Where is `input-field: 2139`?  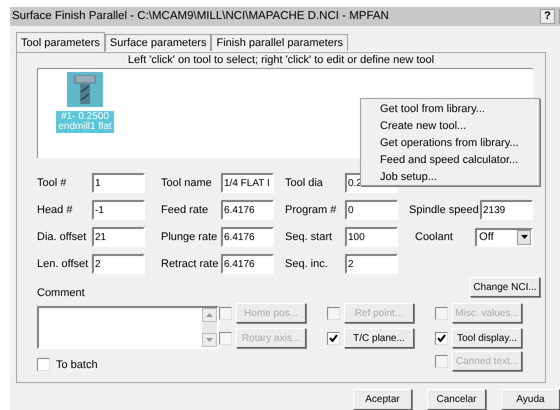
input-field: 2139 is located at coordinates (506, 210).